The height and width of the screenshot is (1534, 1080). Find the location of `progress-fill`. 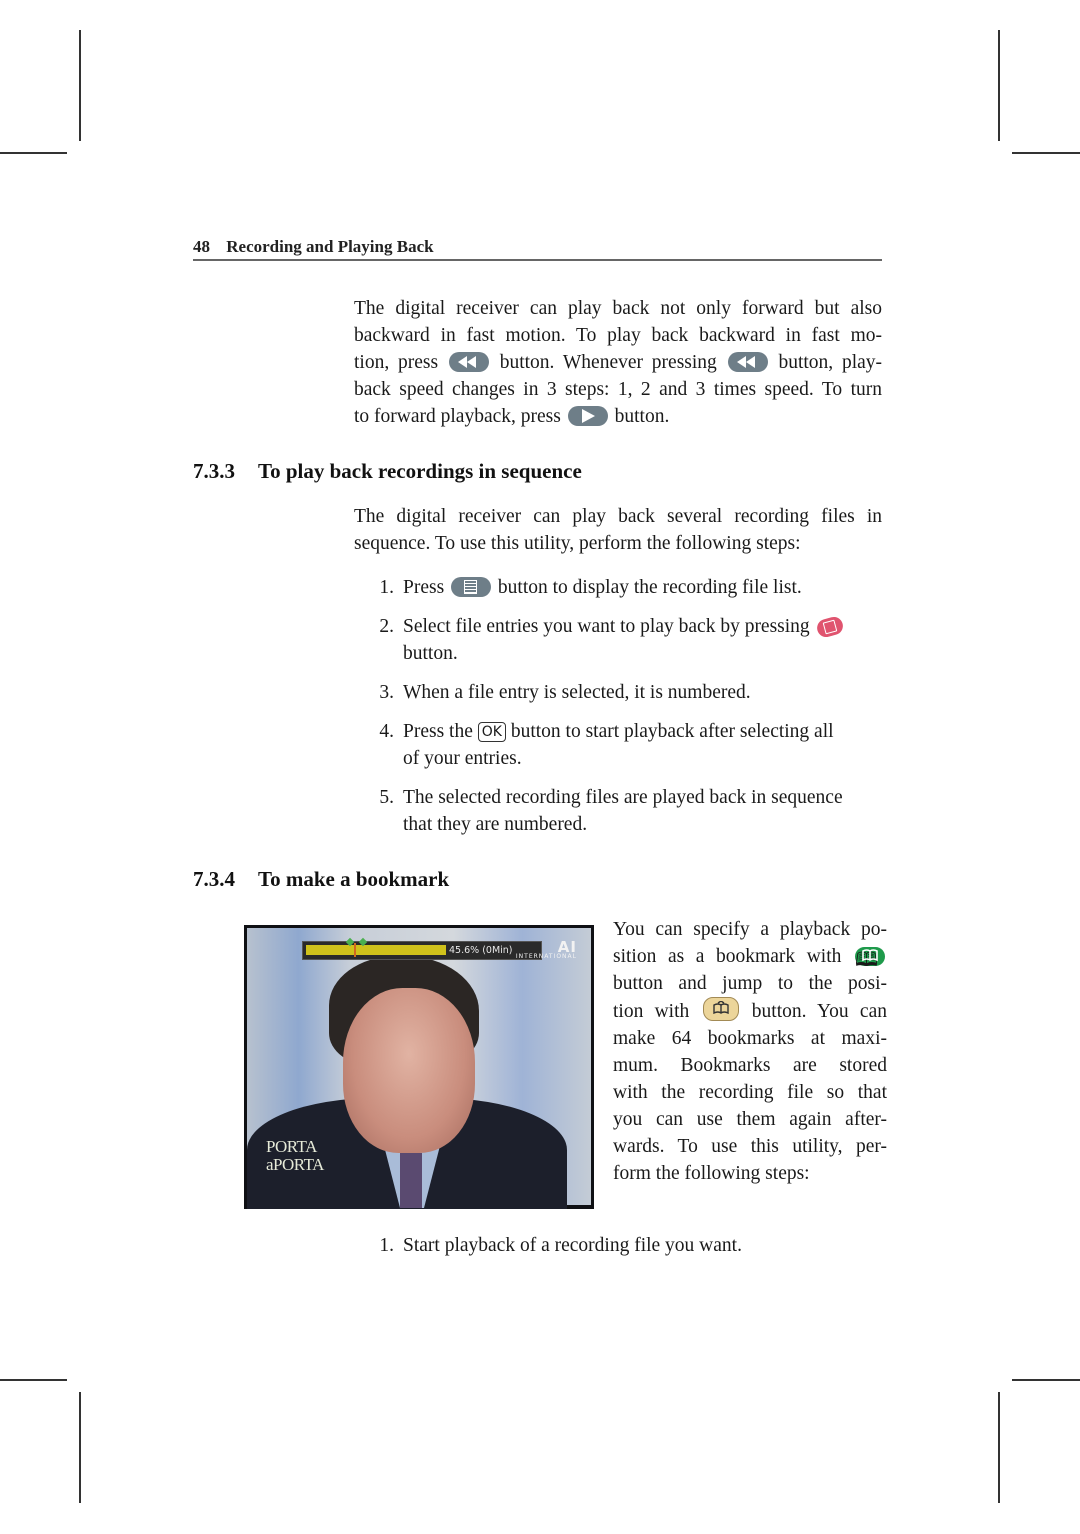

progress-fill is located at coordinates (376, 950).